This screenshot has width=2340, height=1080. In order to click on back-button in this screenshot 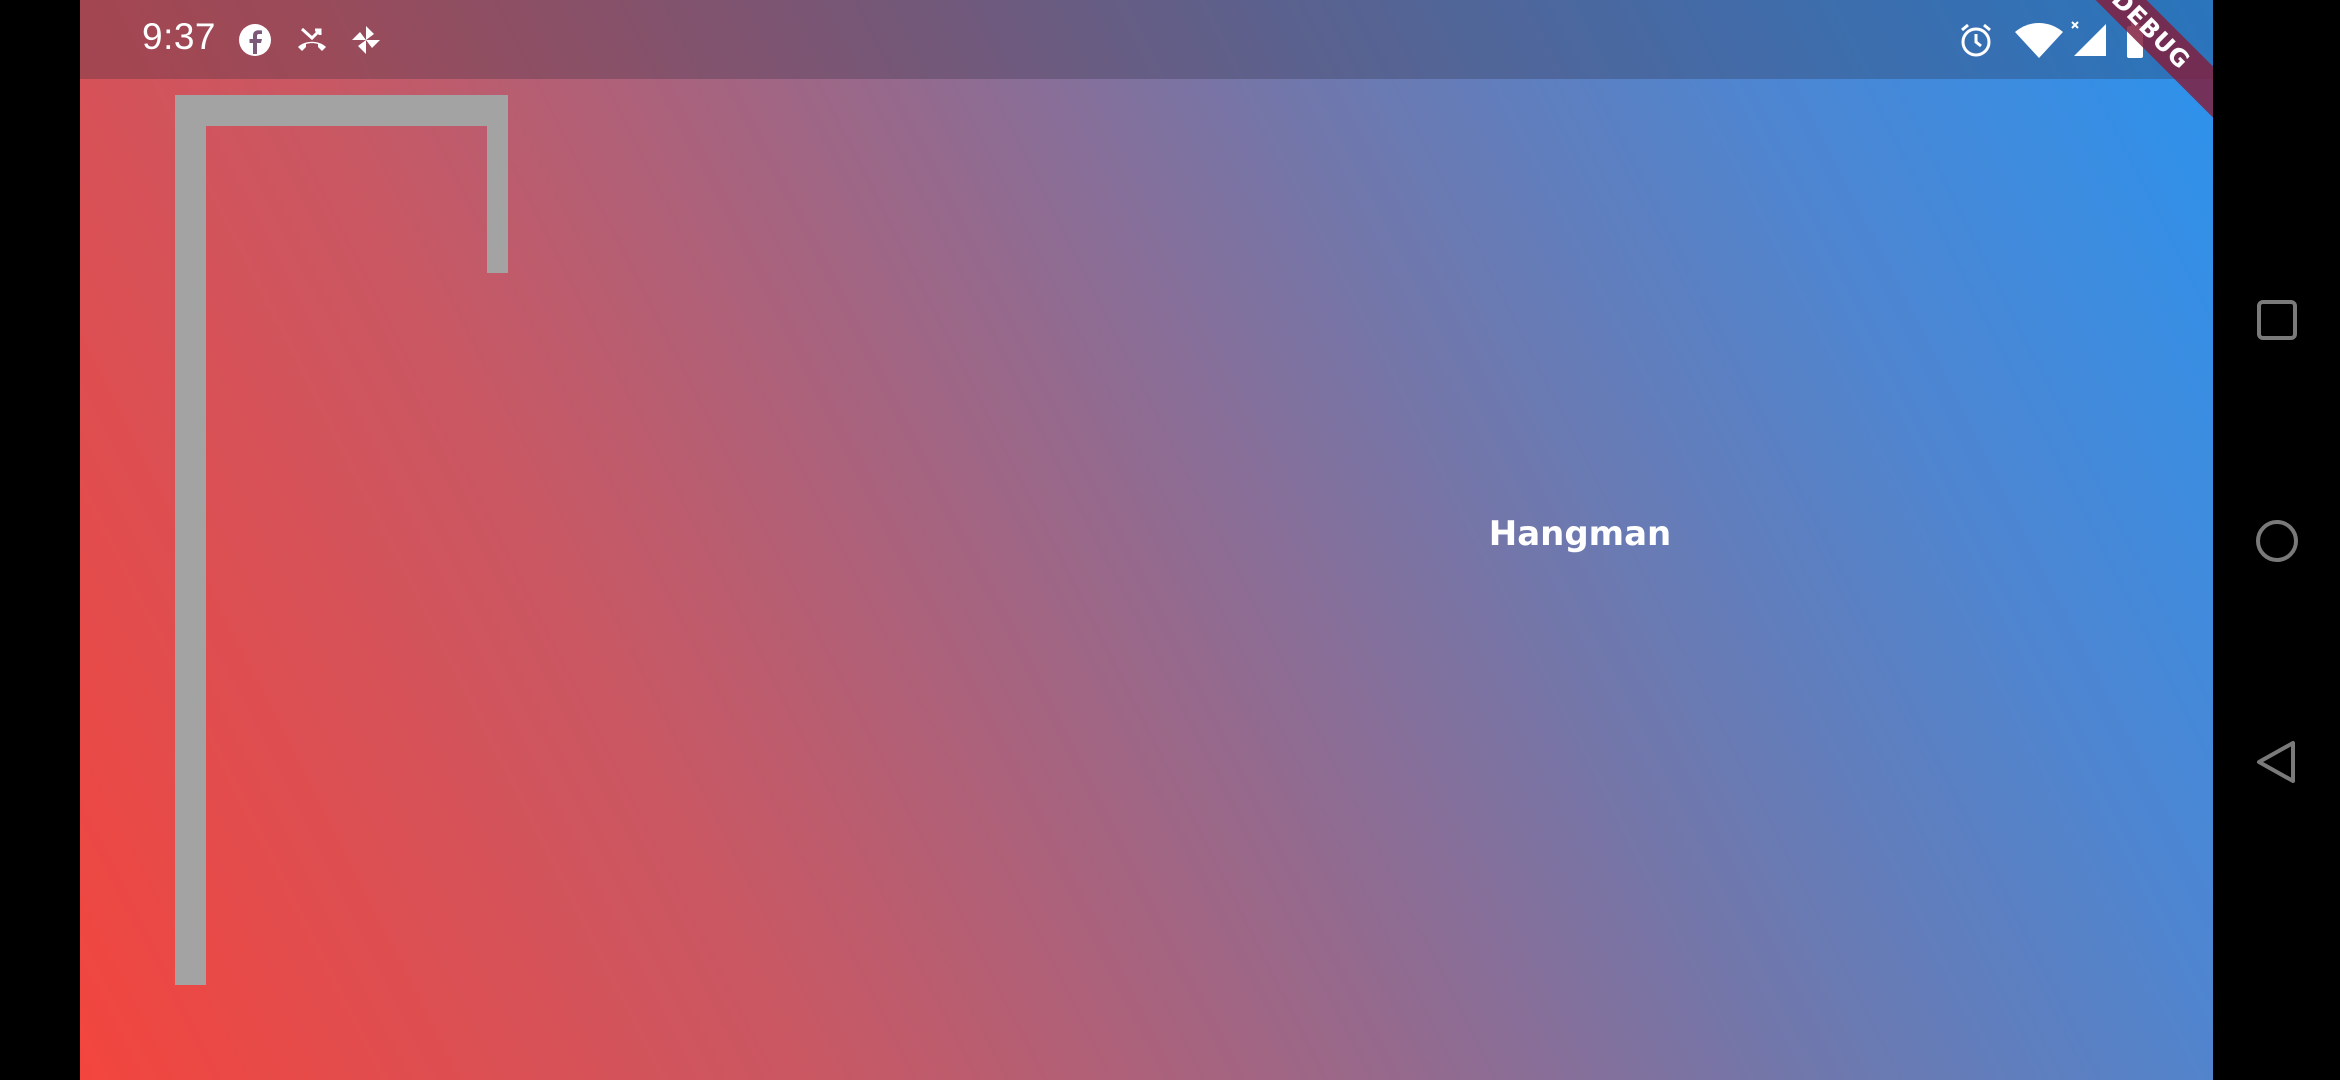, I will do `click(2277, 762)`.